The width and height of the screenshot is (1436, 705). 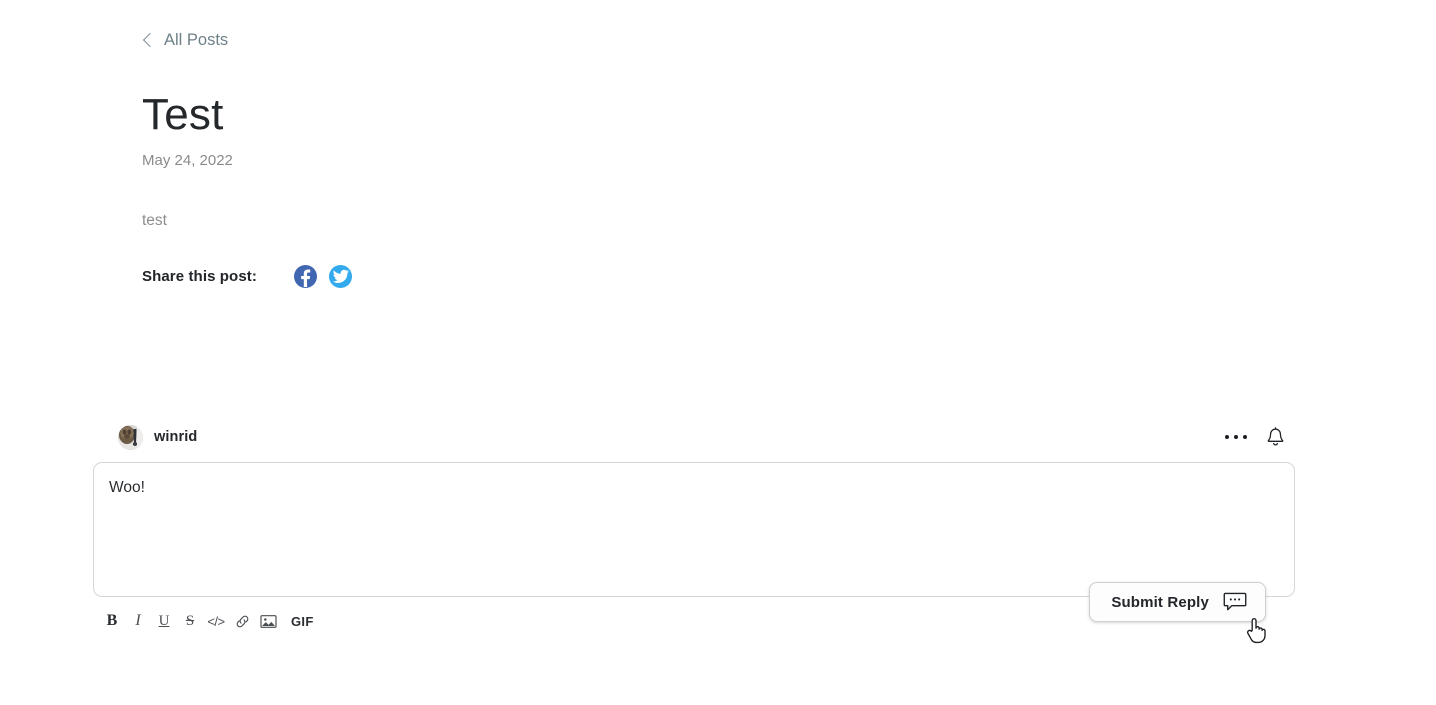 I want to click on facebook-icon, so click(x=306, y=278).